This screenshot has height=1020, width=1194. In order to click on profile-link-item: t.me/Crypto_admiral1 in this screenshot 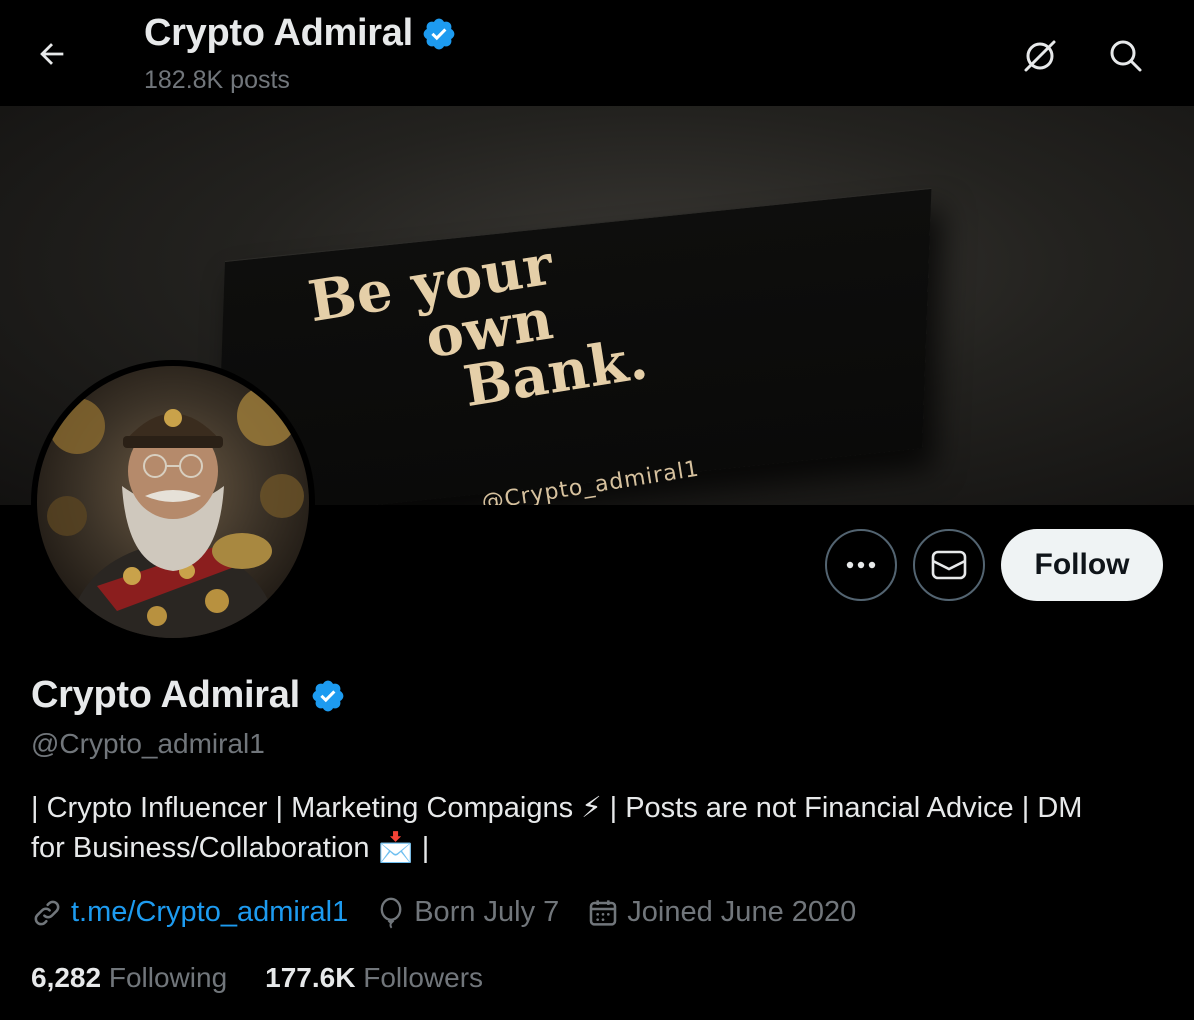, I will do `click(189, 912)`.